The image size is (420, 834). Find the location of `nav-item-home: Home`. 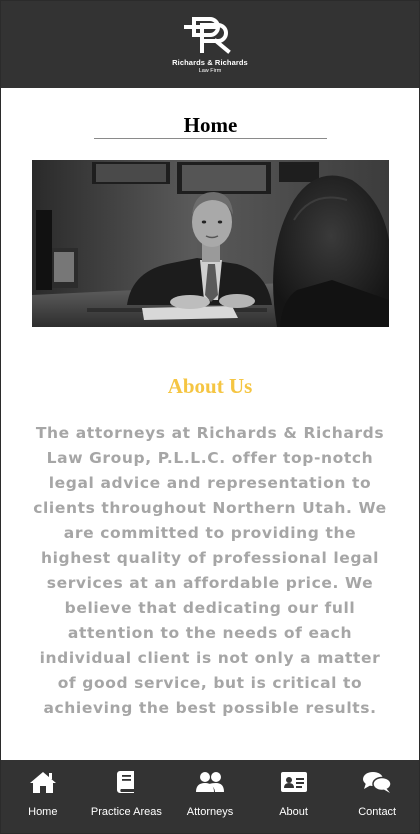

nav-item-home: Home is located at coordinates (43, 796).